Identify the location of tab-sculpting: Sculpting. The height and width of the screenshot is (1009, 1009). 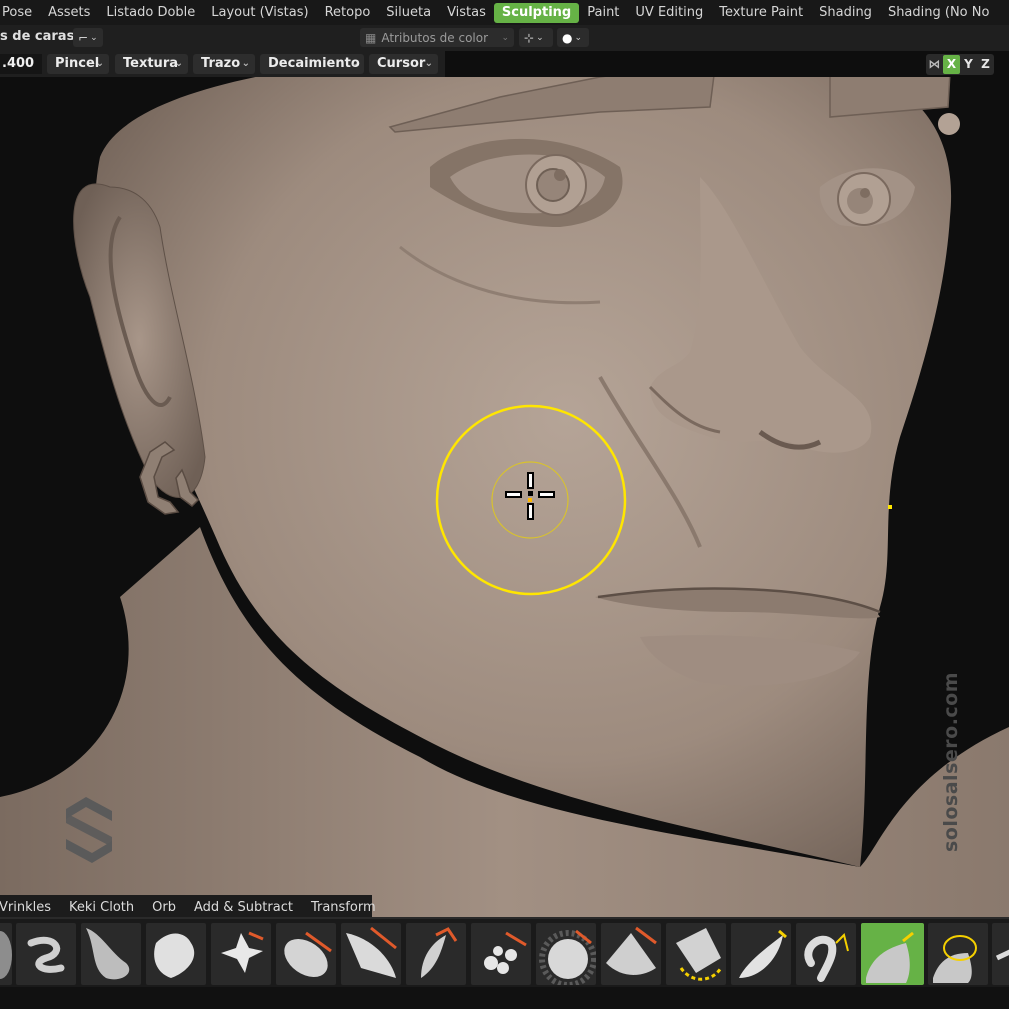
(536, 12).